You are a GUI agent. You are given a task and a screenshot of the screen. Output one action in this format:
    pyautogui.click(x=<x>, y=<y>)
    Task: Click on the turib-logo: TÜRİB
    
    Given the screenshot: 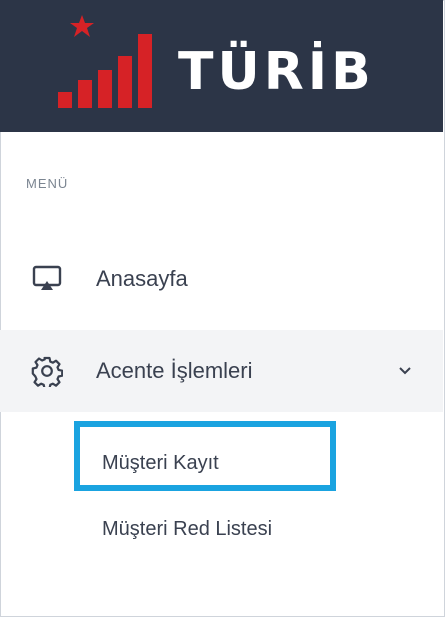 What is the action you would take?
    pyautogui.click(x=220, y=66)
    